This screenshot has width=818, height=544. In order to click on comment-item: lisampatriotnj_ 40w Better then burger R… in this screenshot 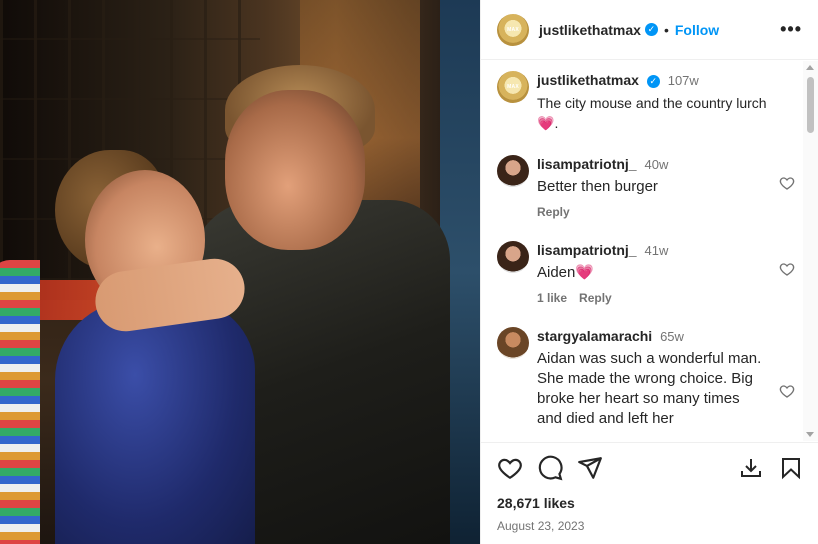, I will do `click(650, 187)`.